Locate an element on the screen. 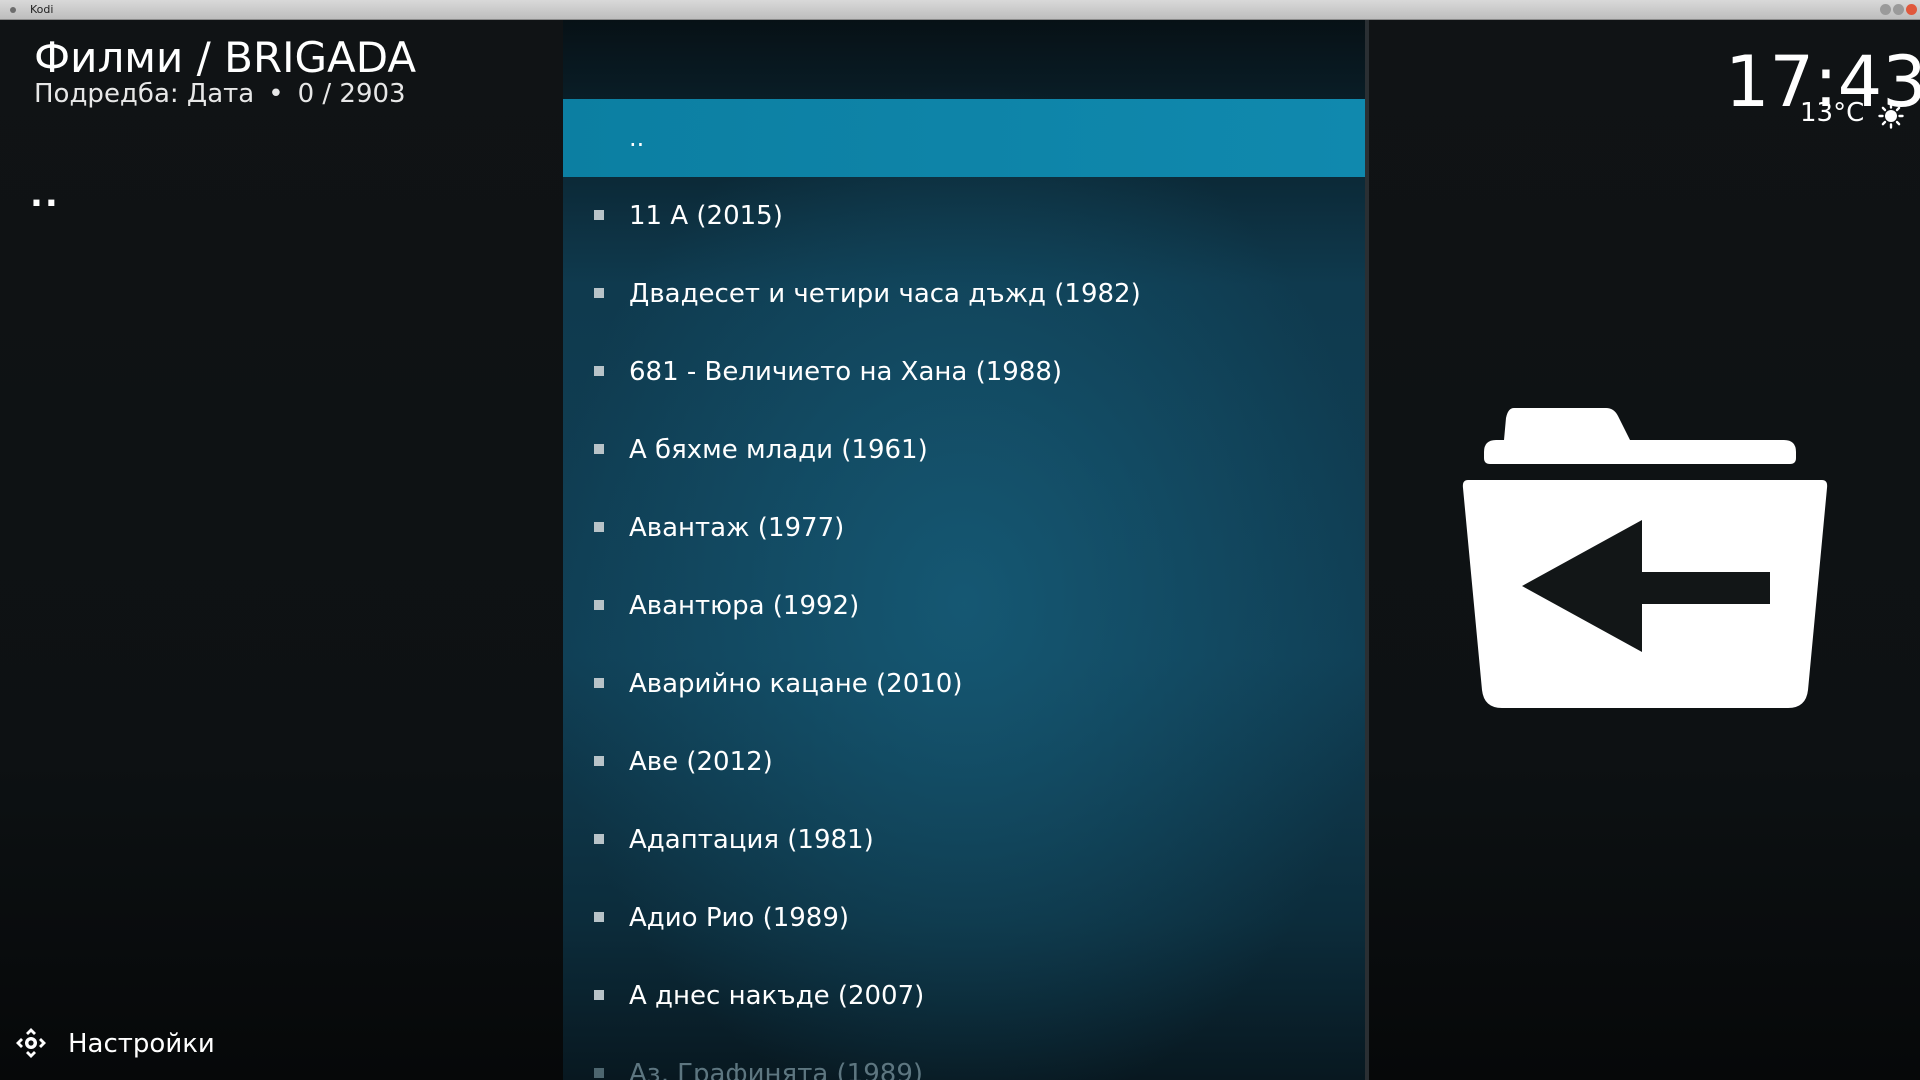 The width and height of the screenshot is (1920, 1080). sort-info: Подредба: Дата • 0 / 2903 is located at coordinates (220, 94).